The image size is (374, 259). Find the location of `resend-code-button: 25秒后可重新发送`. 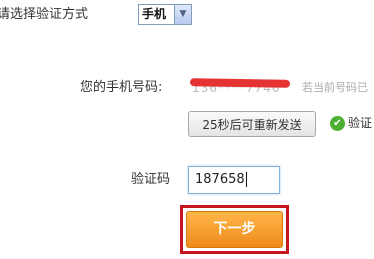

resend-code-button: 25秒后可重新发送 is located at coordinates (252, 124).